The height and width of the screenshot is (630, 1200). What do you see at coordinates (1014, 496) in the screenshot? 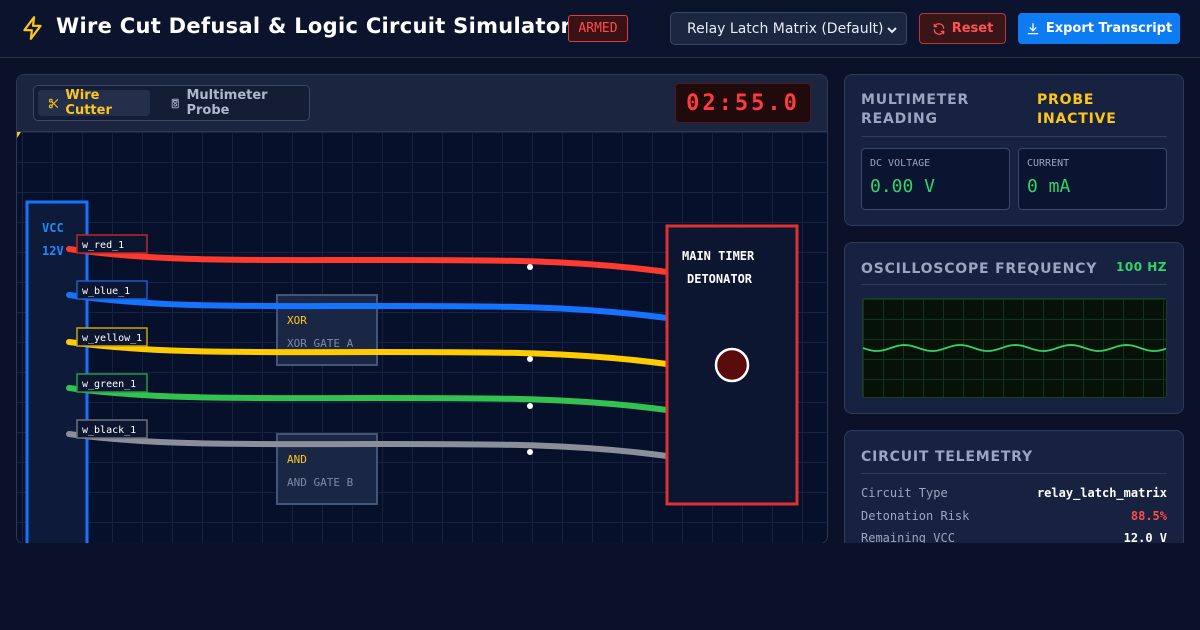
I see `telemetry-row-circuit-type: Circuit Type relay_latch_matrix` at bounding box center [1014, 496].